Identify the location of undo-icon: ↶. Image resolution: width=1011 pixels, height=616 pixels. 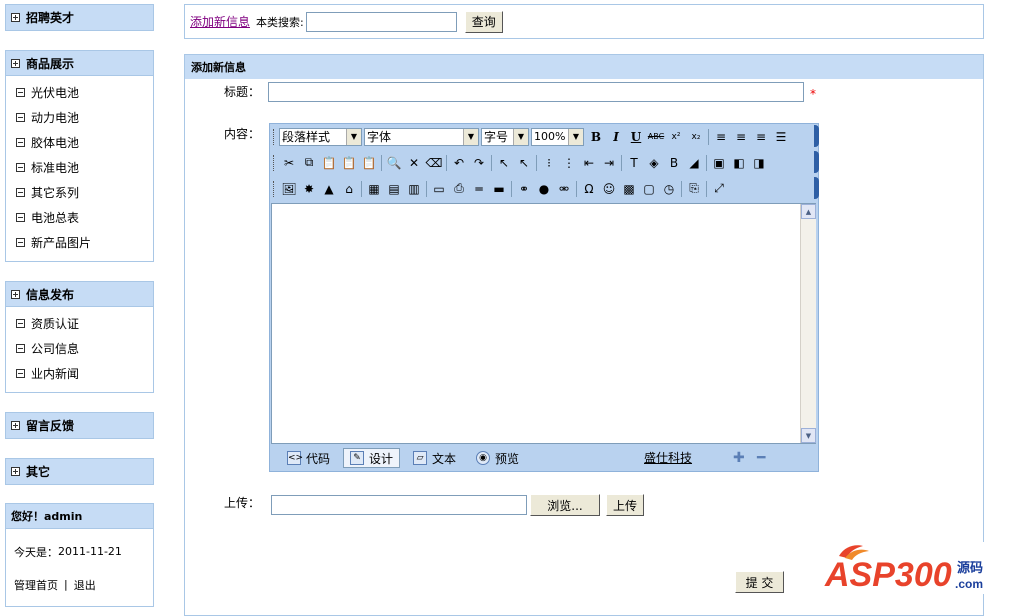
(459, 163).